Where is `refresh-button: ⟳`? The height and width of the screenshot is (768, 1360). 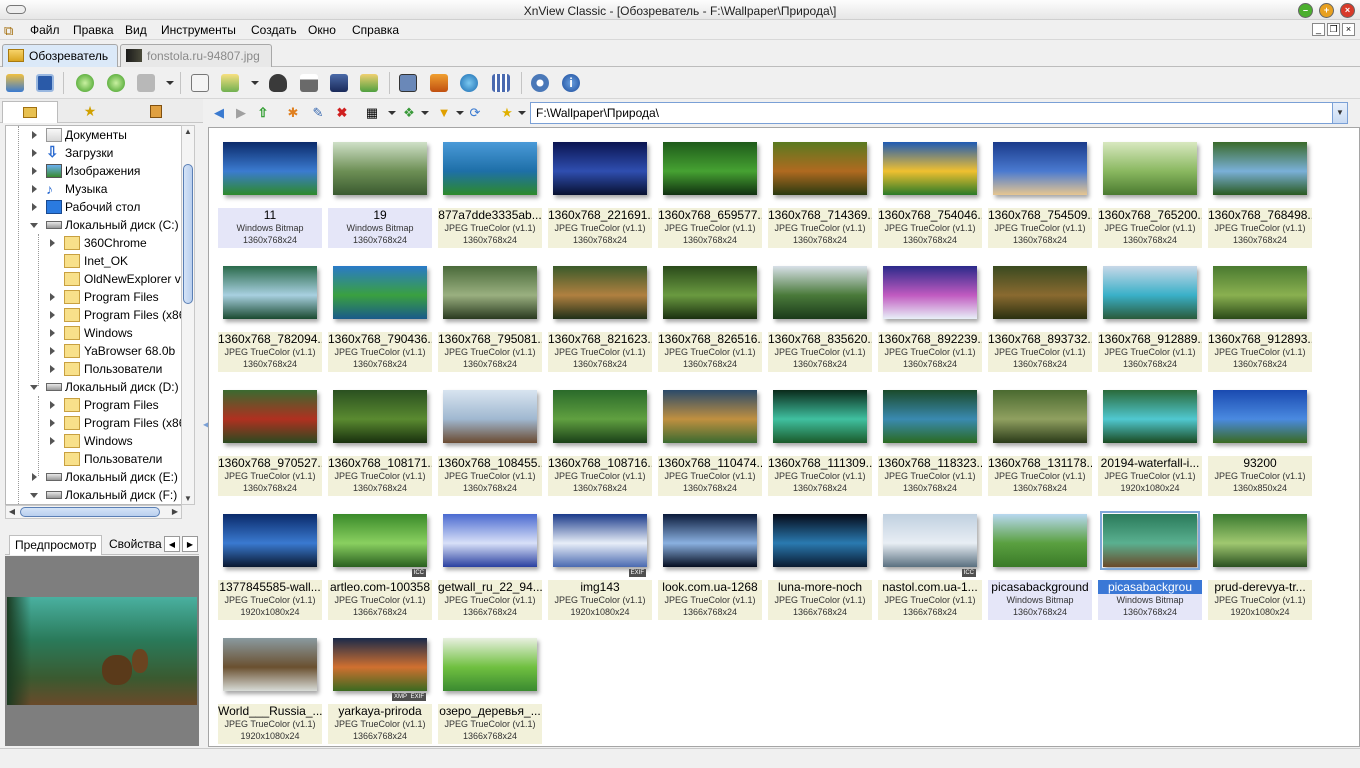 refresh-button: ⟳ is located at coordinates (475, 113).